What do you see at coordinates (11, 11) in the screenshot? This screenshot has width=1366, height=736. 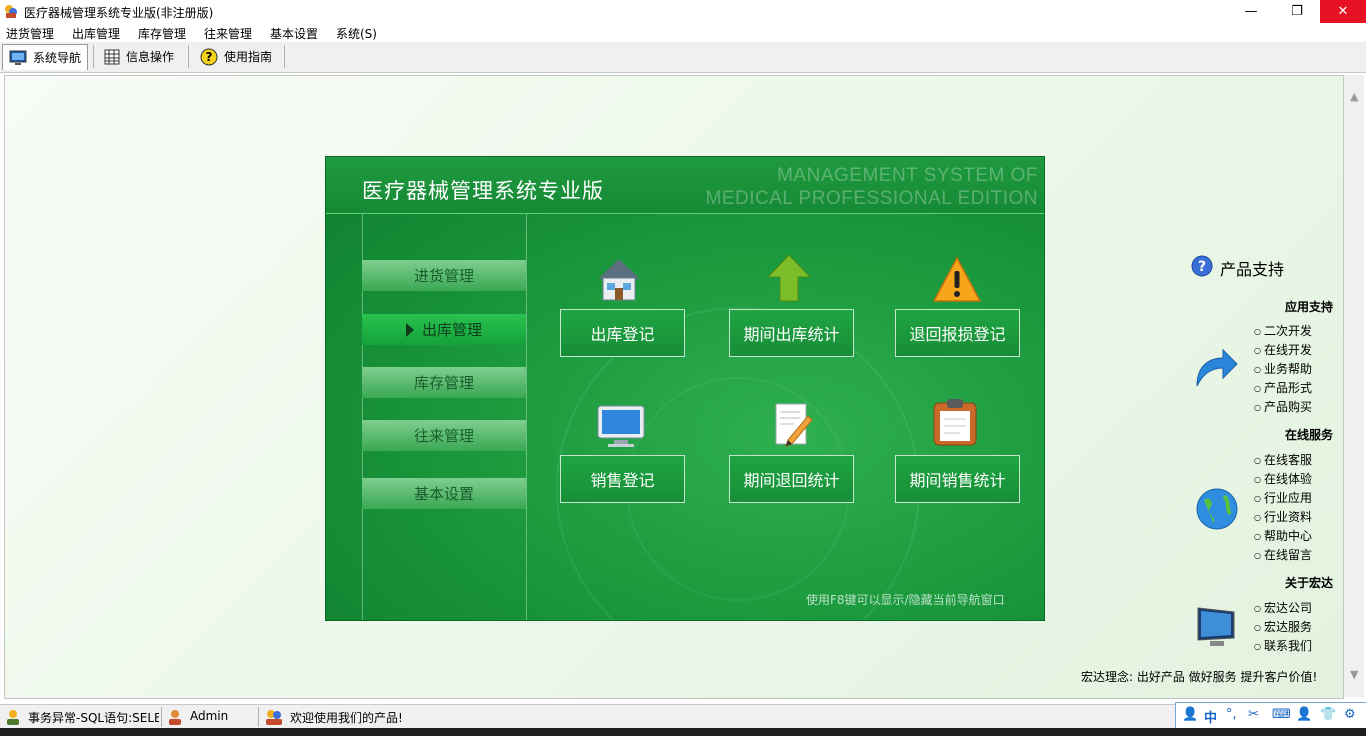 I see `app-logo-icon` at bounding box center [11, 11].